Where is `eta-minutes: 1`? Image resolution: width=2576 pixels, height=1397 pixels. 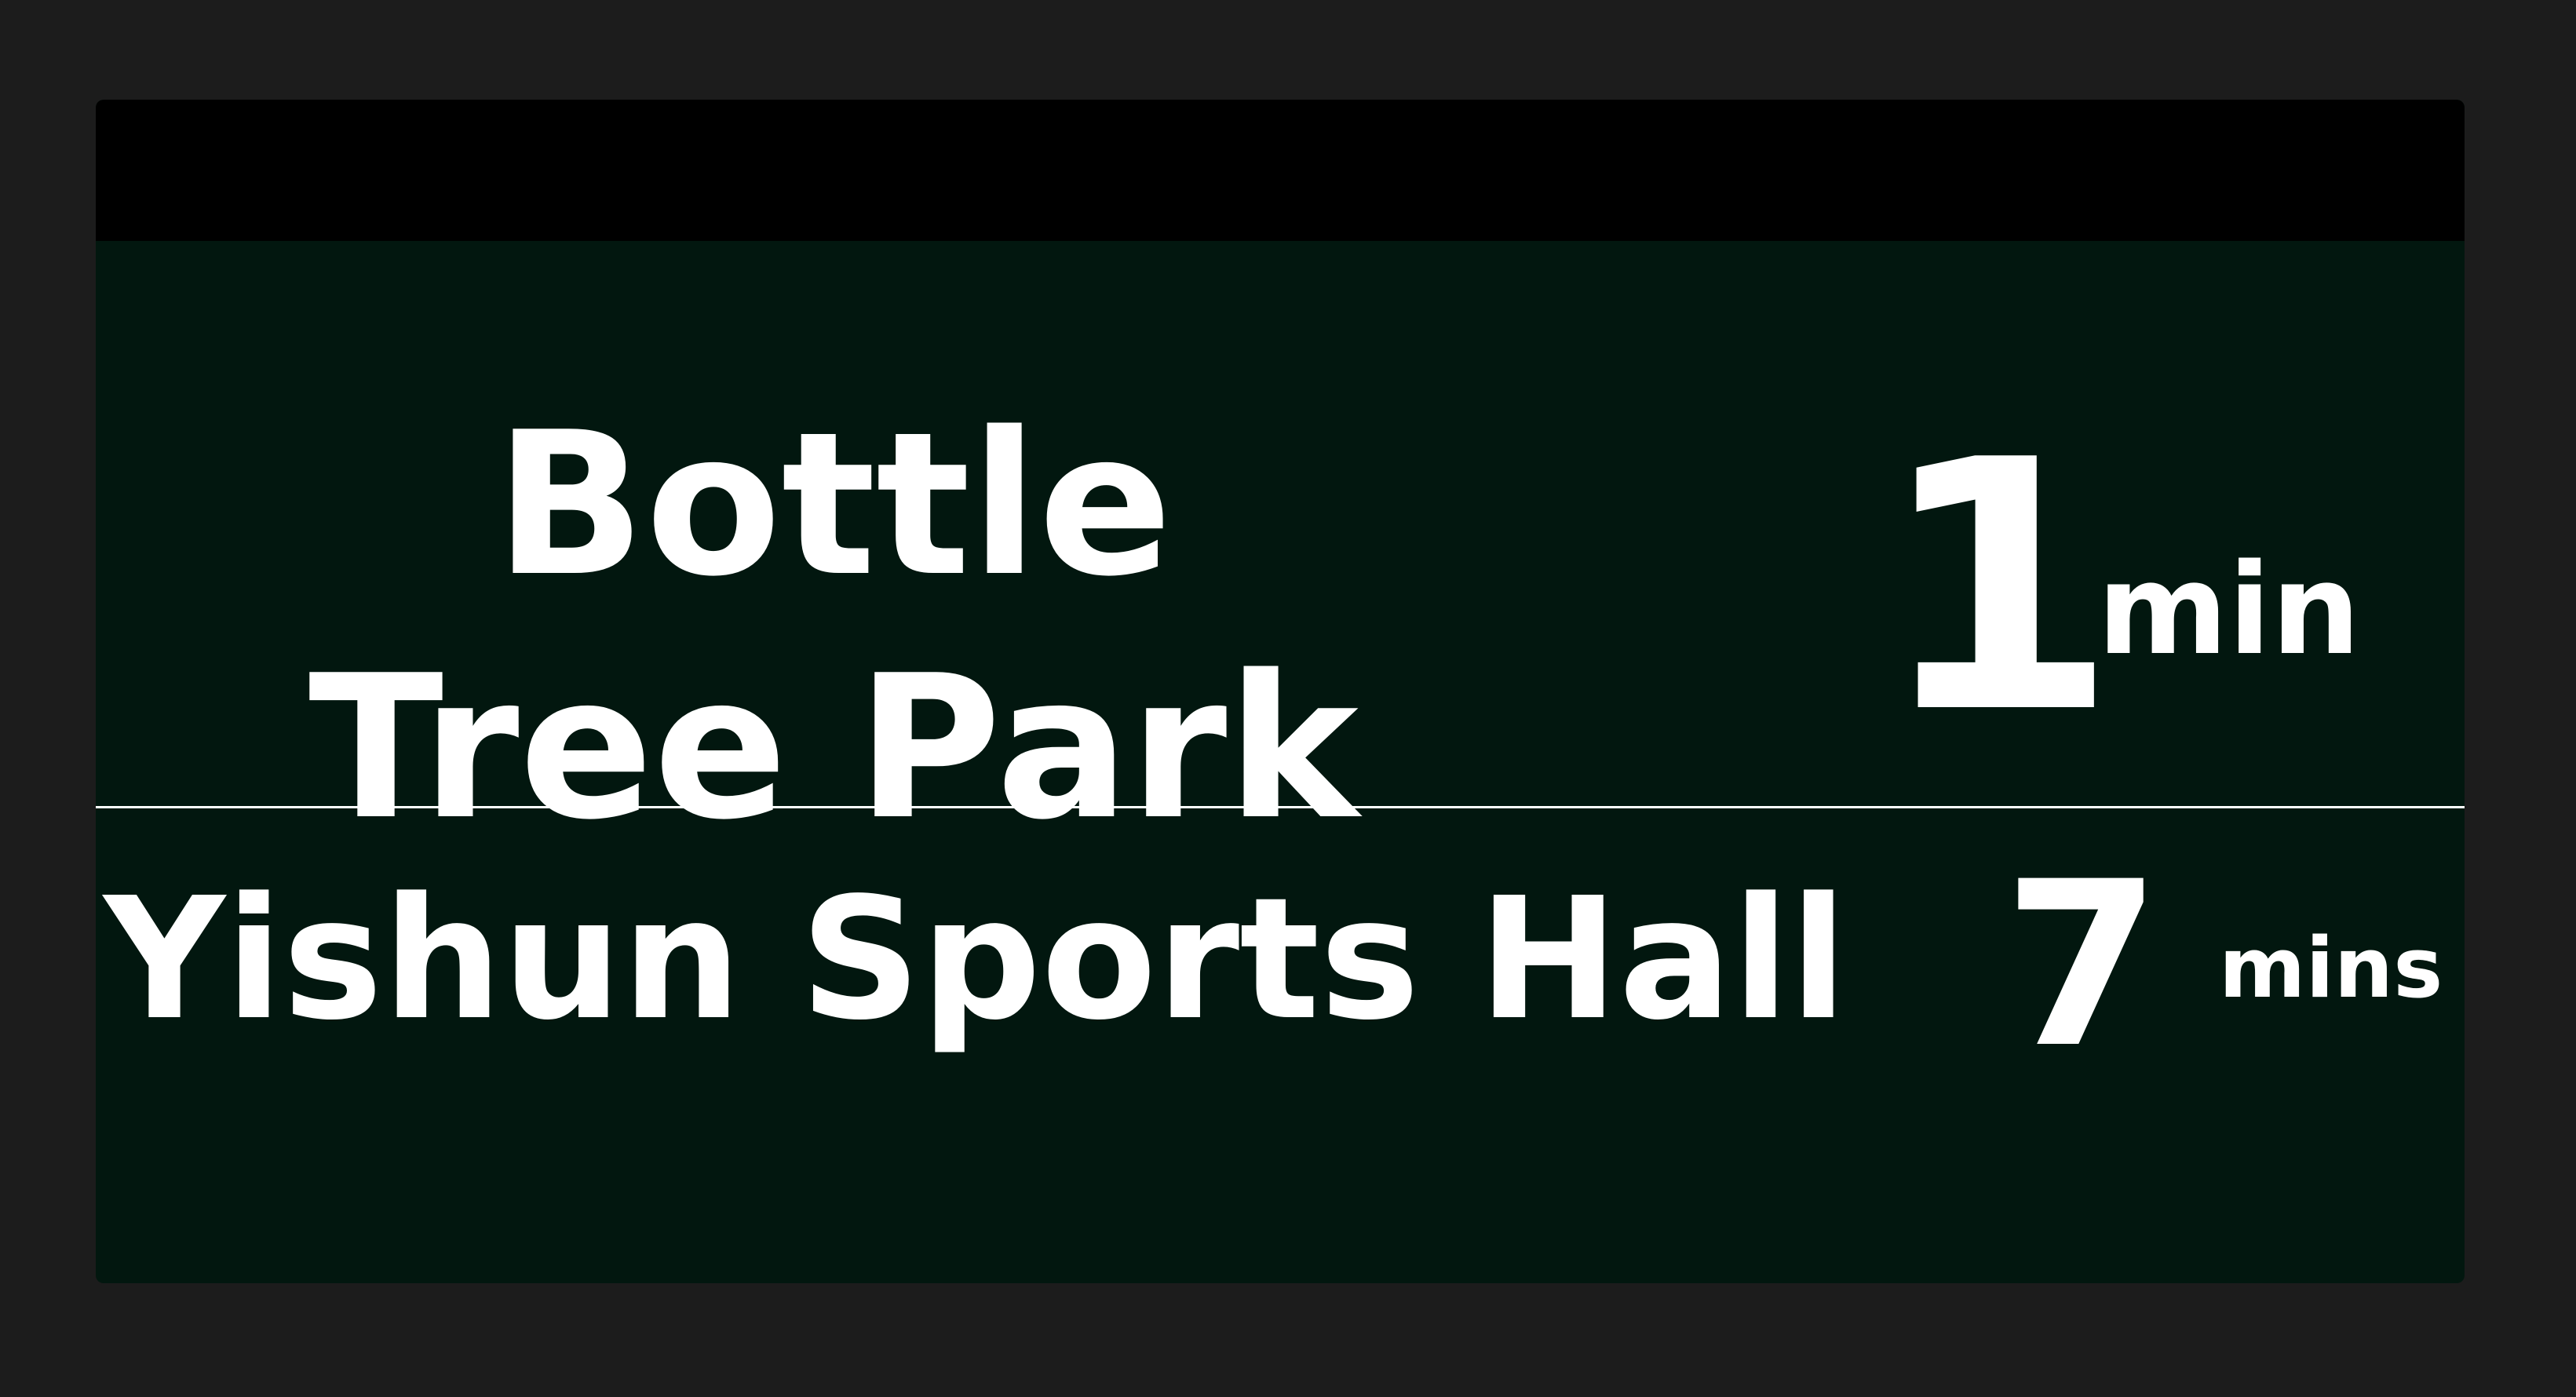 eta-minutes: 1 is located at coordinates (1997, 588).